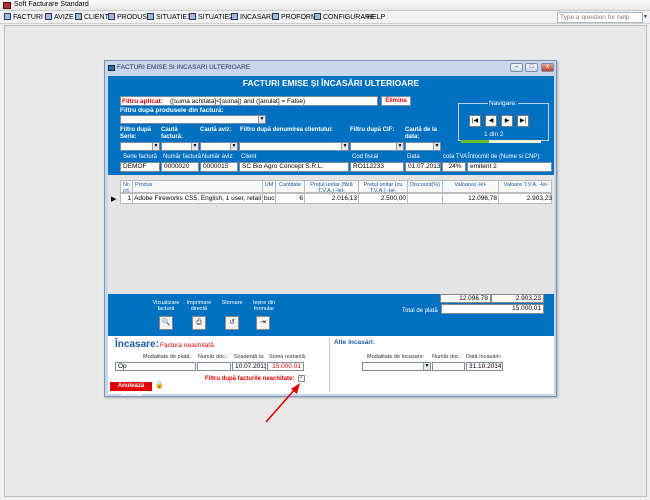 This screenshot has height=500, width=650. I want to click on date-search-select: ▼, so click(423, 146).